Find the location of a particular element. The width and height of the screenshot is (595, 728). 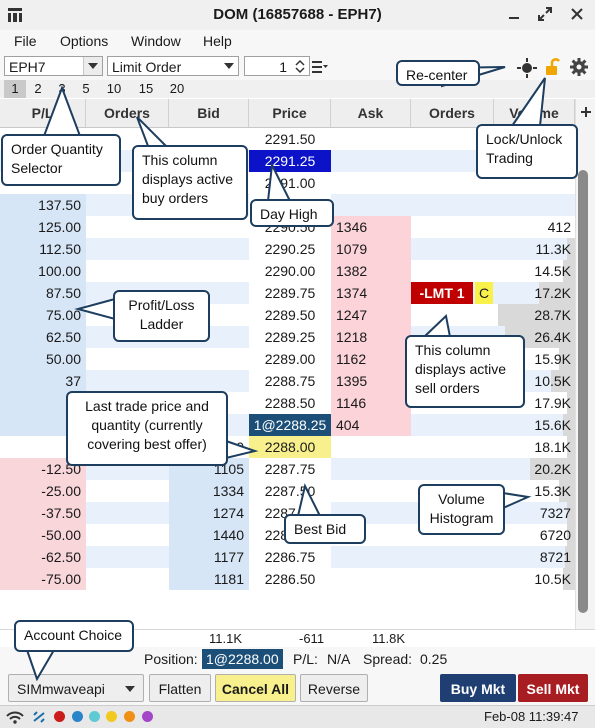

bid-size-cell: 1334 is located at coordinates (209, 491).